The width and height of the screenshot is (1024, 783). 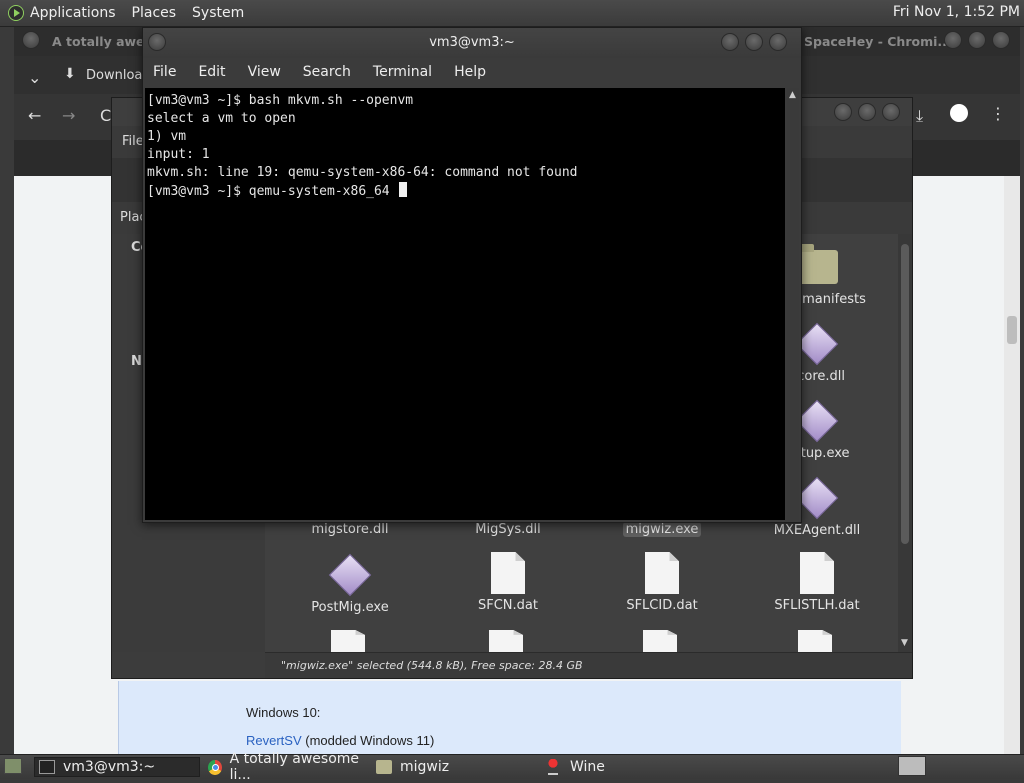 I want to click on terminal-line: [vm3@vm3 ~]$ bash mkvm.sh --openvm, so click(x=280, y=100).